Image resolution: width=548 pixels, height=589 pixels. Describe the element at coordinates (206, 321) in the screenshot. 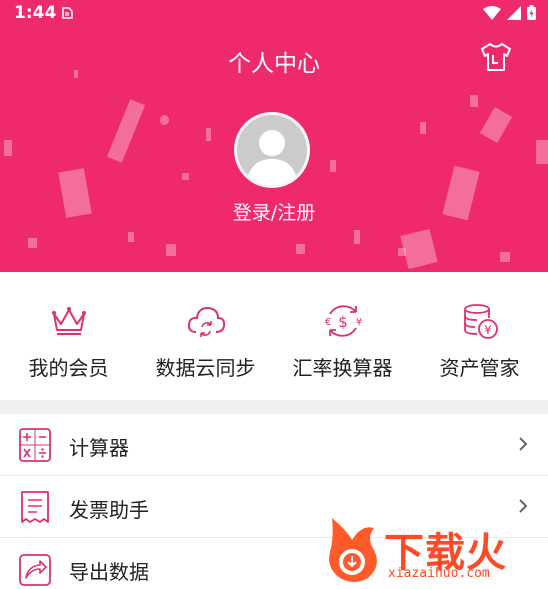

I see `cloud-sync-icon` at that location.